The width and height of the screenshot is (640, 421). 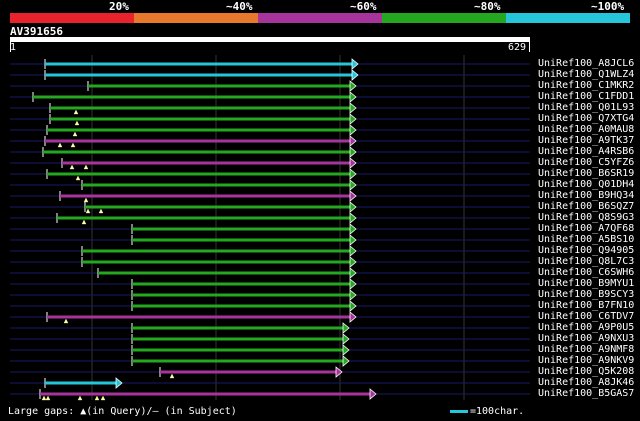 What do you see at coordinates (586, 162) in the screenshot?
I see `hit-label: UniRef100_C5YFZ6` at bounding box center [586, 162].